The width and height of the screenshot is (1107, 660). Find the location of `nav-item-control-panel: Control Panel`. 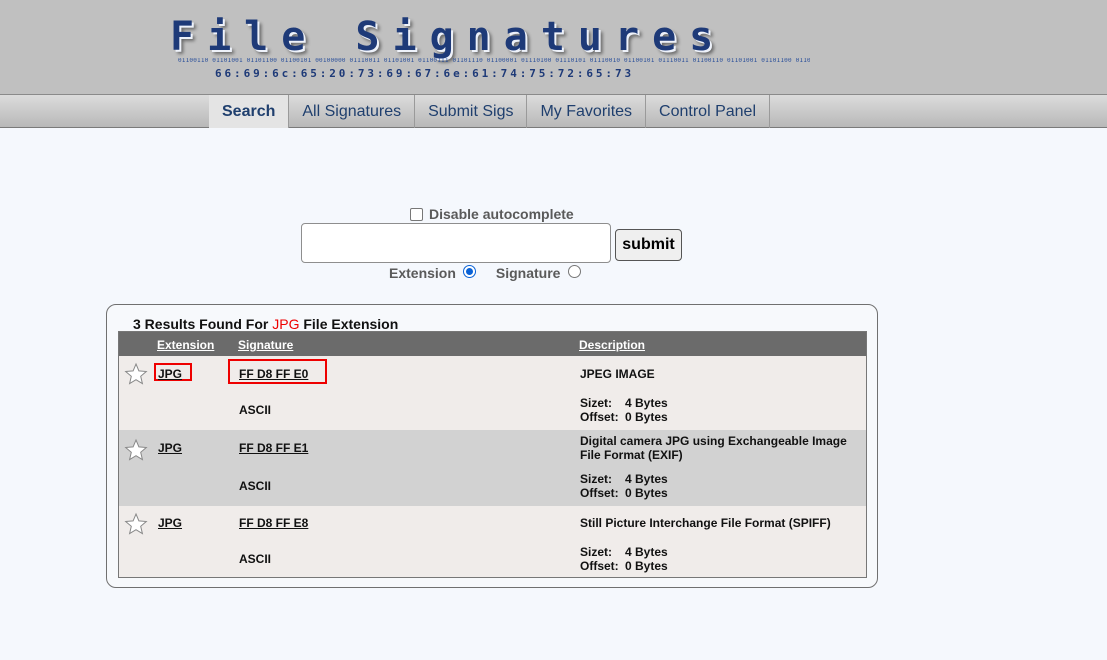

nav-item-control-panel: Control Panel is located at coordinates (708, 111).